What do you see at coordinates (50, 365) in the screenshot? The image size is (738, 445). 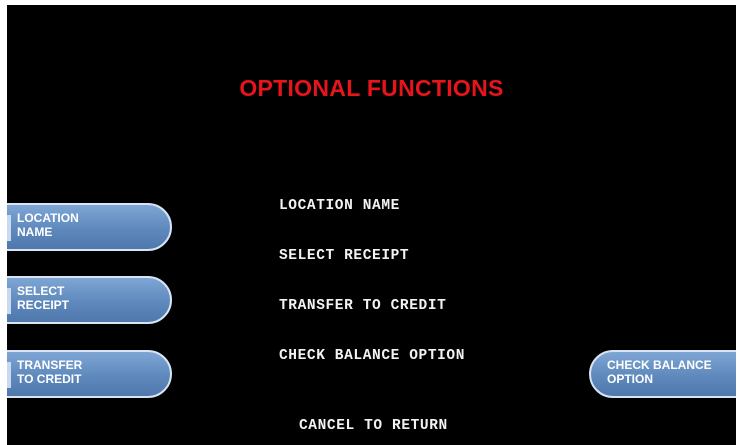 I see `transfer-to-credit-button-line1: TRANSFER` at bounding box center [50, 365].